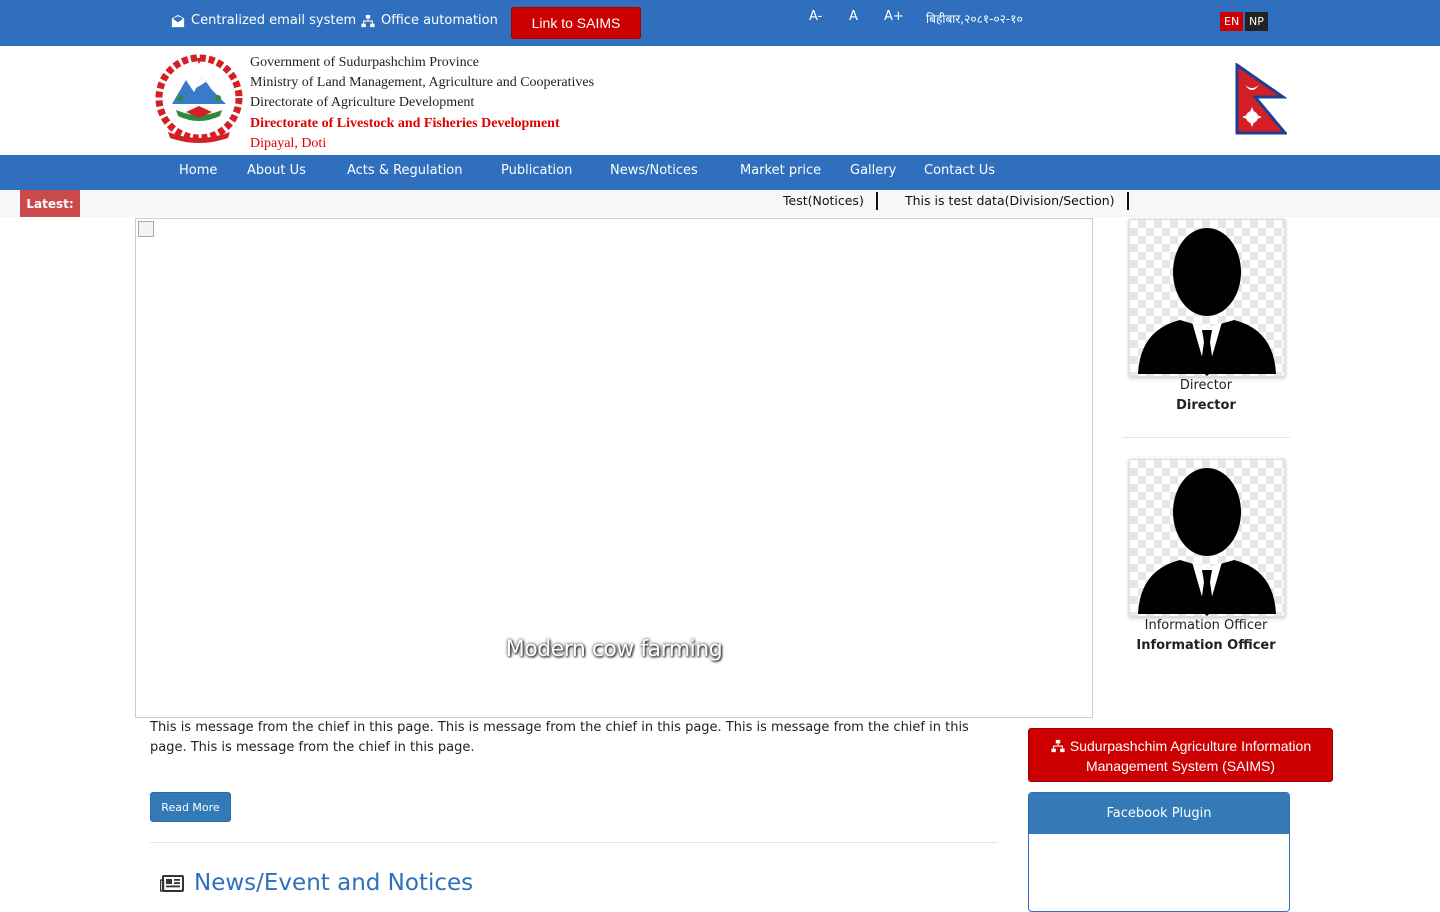  Describe the element at coordinates (362, 102) in the screenshot. I see `header-directorate-line: Directorate of Agriculture Development` at that location.